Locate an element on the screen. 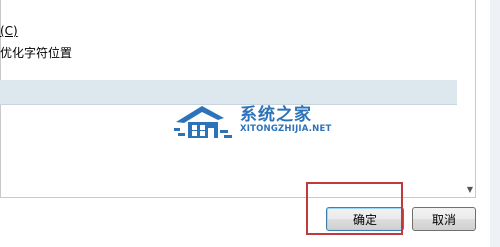  watermark: 系统之家 XITONGZHIJIA.NET is located at coordinates (252, 122).